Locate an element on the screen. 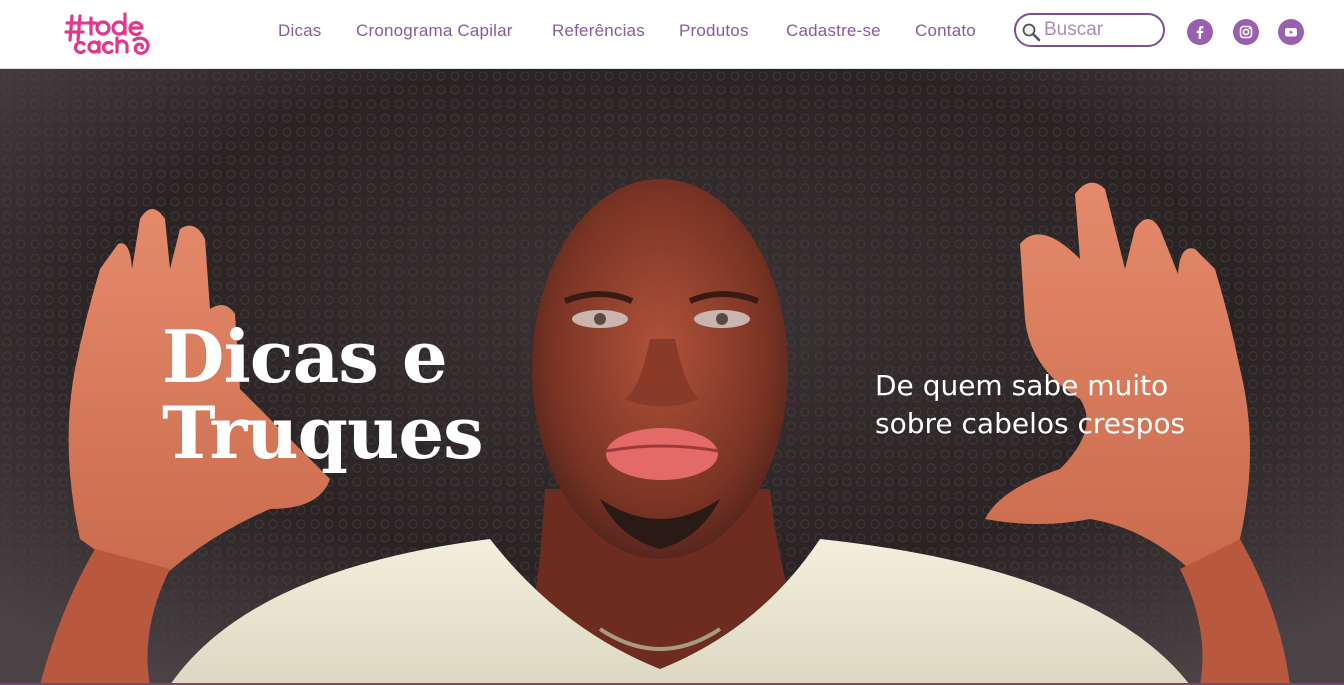  nav-item-cronograma-capilar: Cronograma Capilar is located at coordinates (434, 31).